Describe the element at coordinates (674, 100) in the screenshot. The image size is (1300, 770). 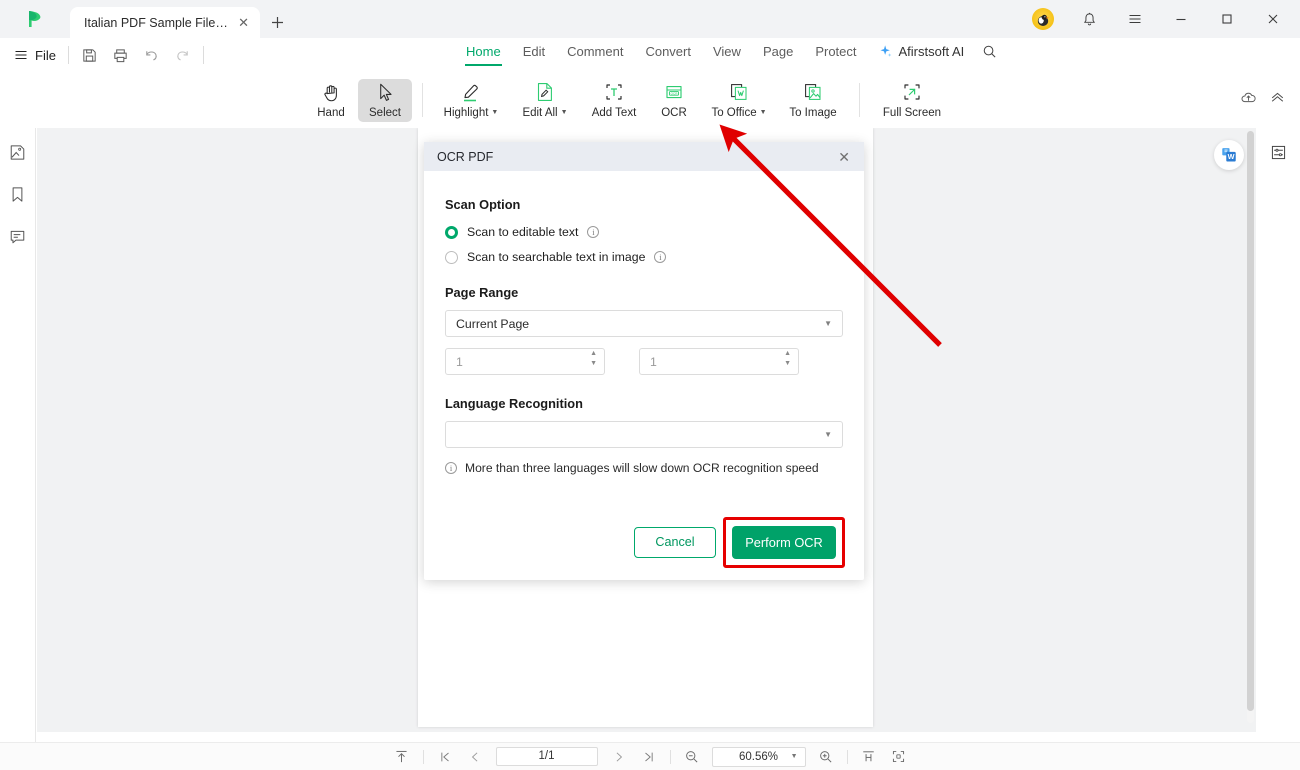
I see `ocr-button: OCR OCR` at that location.